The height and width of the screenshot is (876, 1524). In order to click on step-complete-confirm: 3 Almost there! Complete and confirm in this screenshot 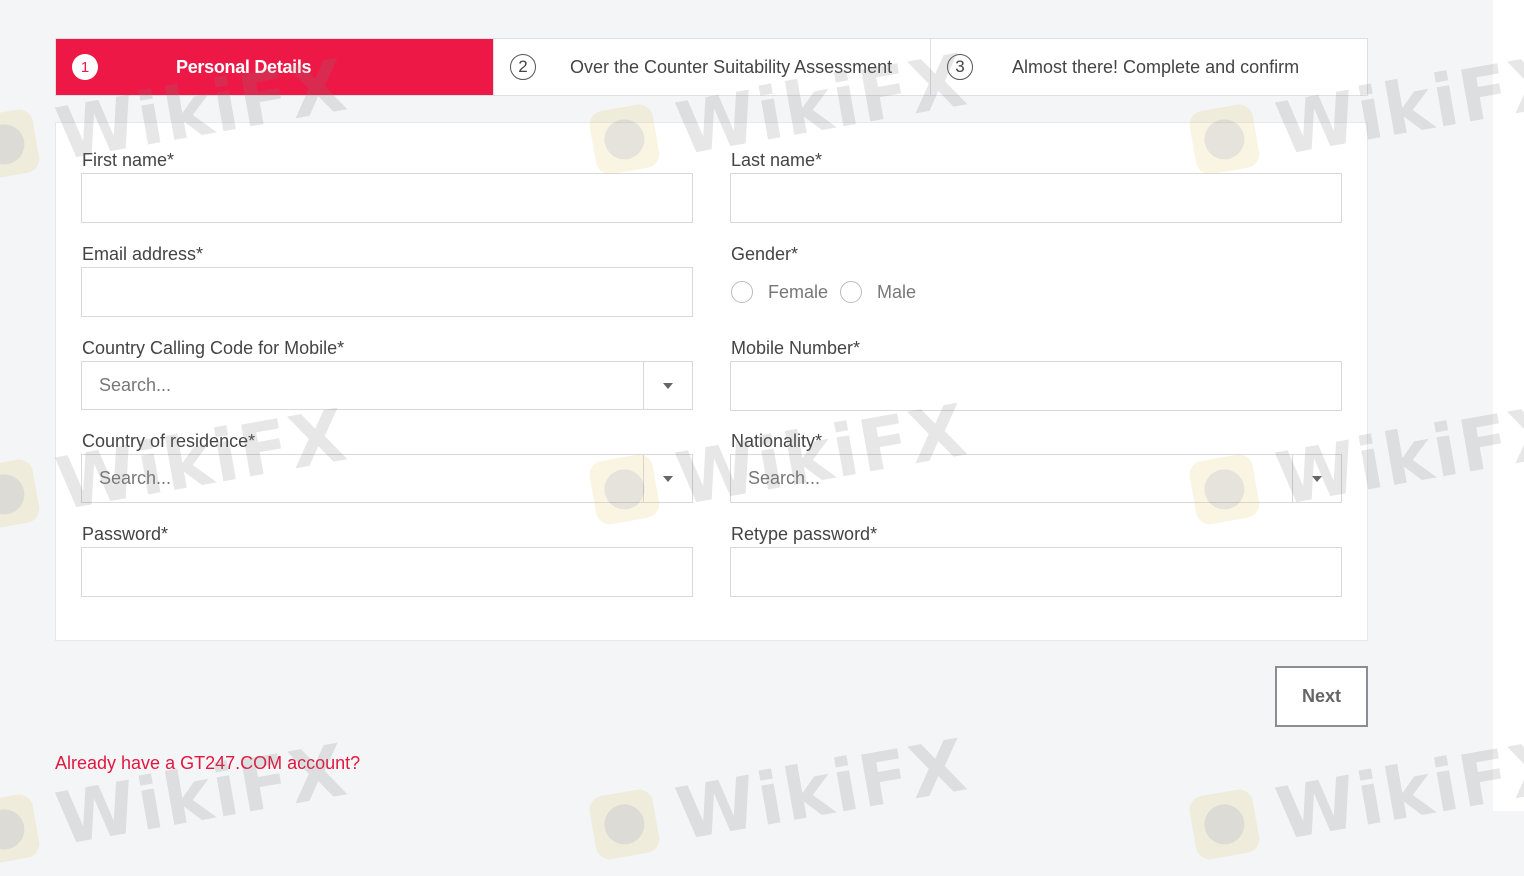, I will do `click(1148, 67)`.